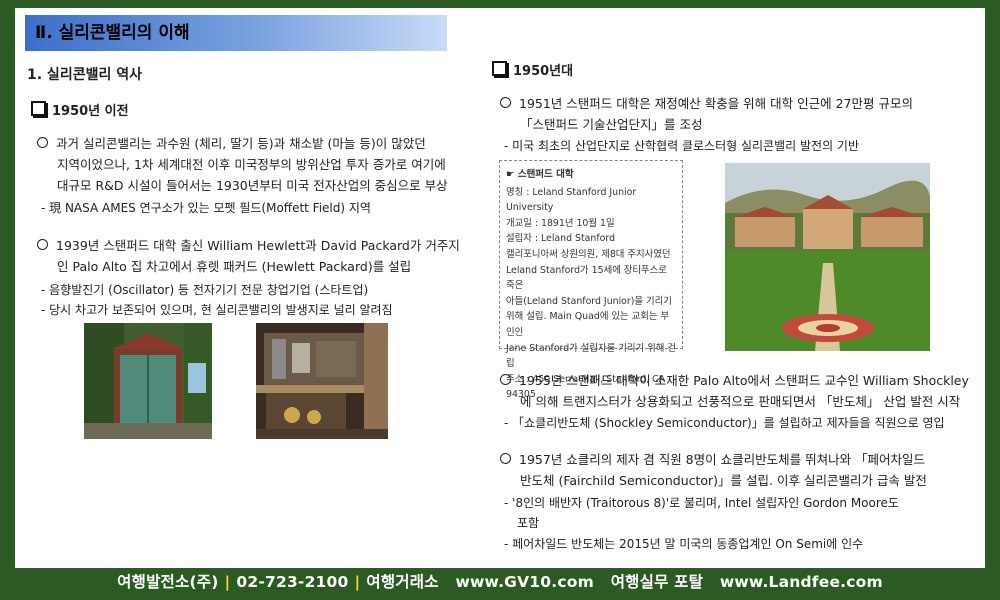 The height and width of the screenshot is (600, 1000). I want to click on info-line: 설립자 : Leland Stanford, so click(561, 239).